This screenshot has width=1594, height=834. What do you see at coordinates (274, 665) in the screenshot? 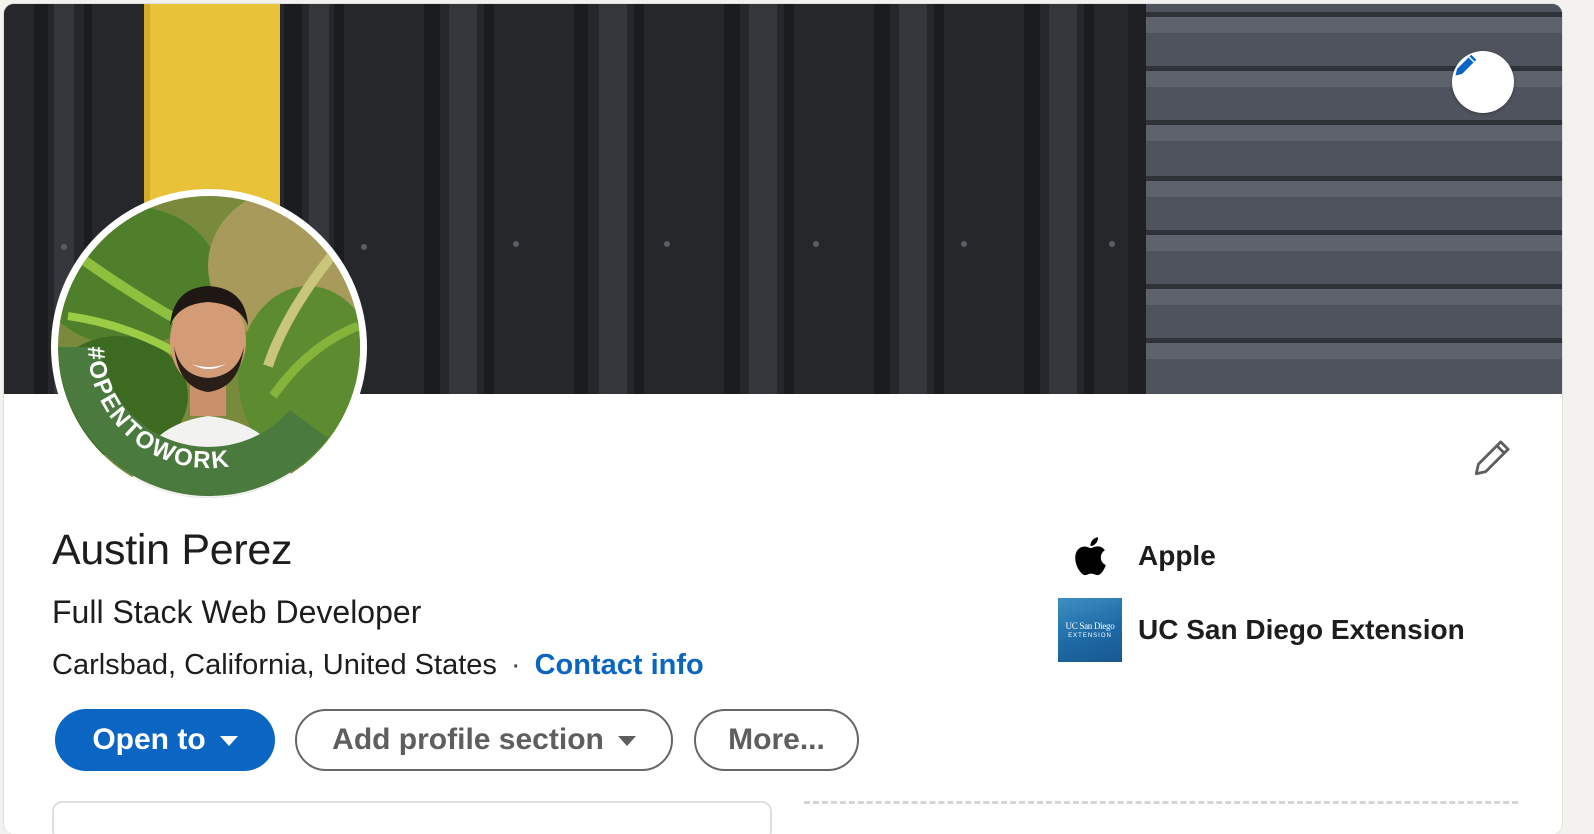
I see `profile-location: Carlsbad, California, United States` at bounding box center [274, 665].